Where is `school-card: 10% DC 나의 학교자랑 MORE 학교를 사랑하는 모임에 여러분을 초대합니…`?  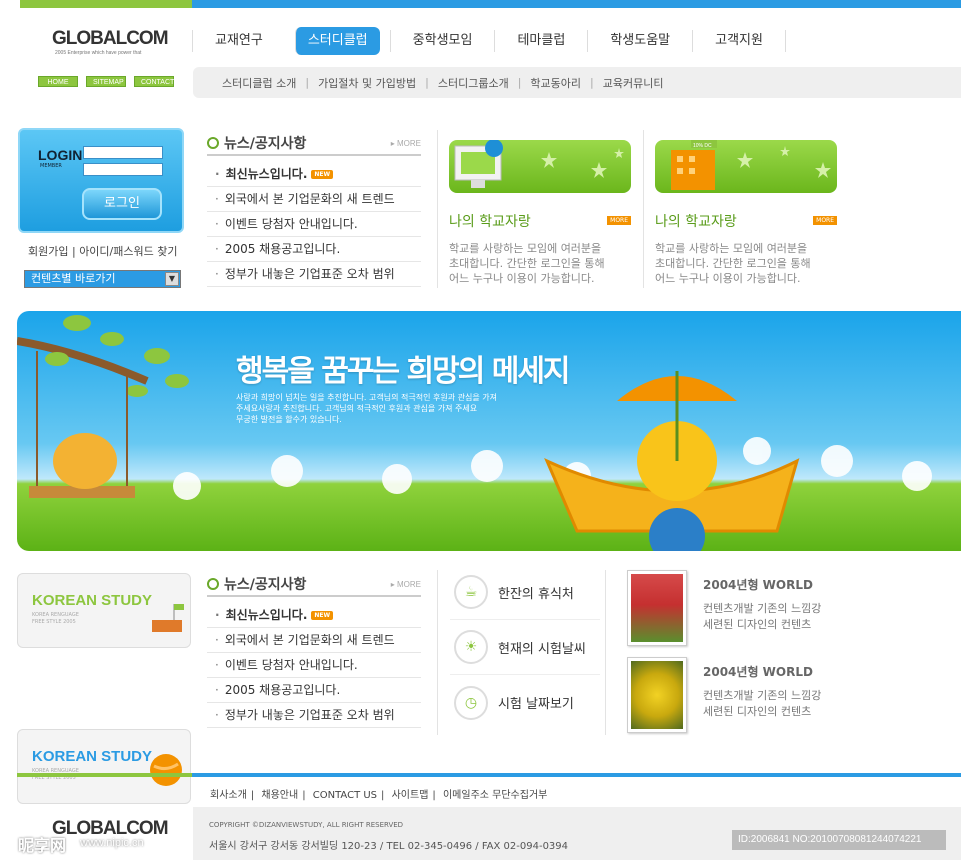 school-card: 10% DC 나의 학교자랑 MORE 학교를 사랑하는 모임에 여러분을 초대합니… is located at coordinates (746, 213).